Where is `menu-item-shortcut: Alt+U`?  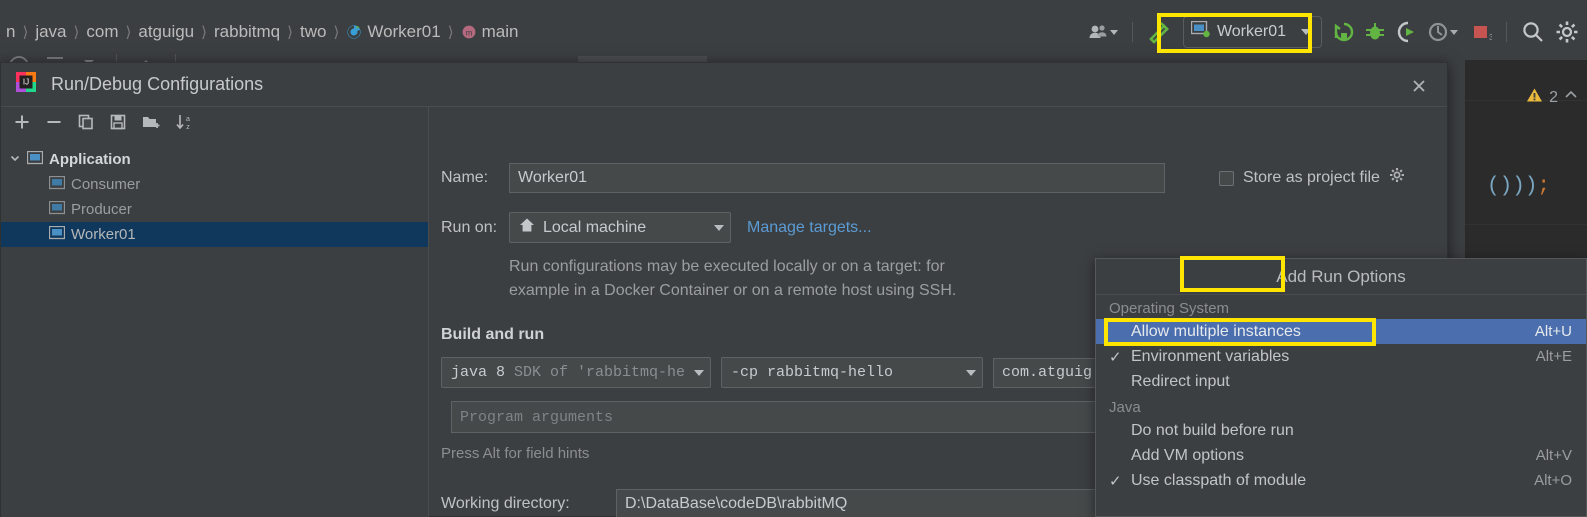 menu-item-shortcut: Alt+U is located at coordinates (1553, 331).